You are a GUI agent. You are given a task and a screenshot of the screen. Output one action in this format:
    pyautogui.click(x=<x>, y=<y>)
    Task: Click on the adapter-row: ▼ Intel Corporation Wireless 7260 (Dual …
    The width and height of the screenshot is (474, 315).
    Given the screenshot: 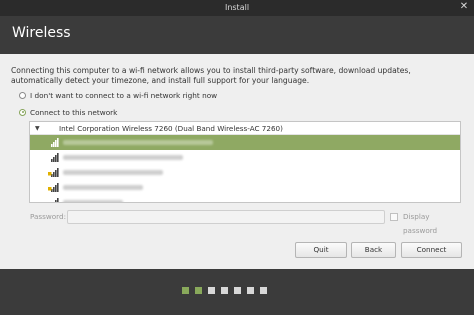 What is the action you would take?
    pyautogui.click(x=245, y=128)
    